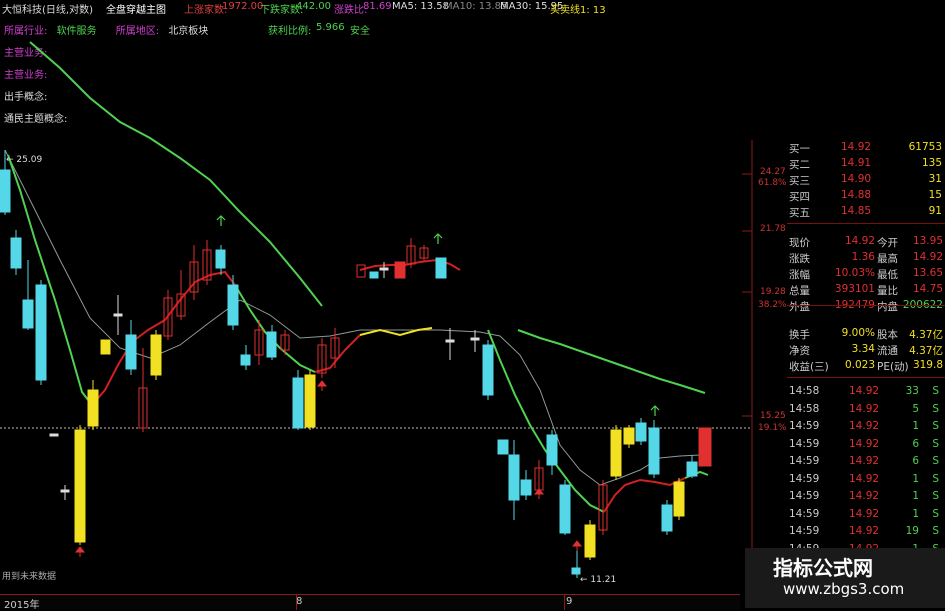 This screenshot has height=611, width=945. What do you see at coordinates (799, 165) in the screenshot?
I see `bid-label: 买二` at bounding box center [799, 165].